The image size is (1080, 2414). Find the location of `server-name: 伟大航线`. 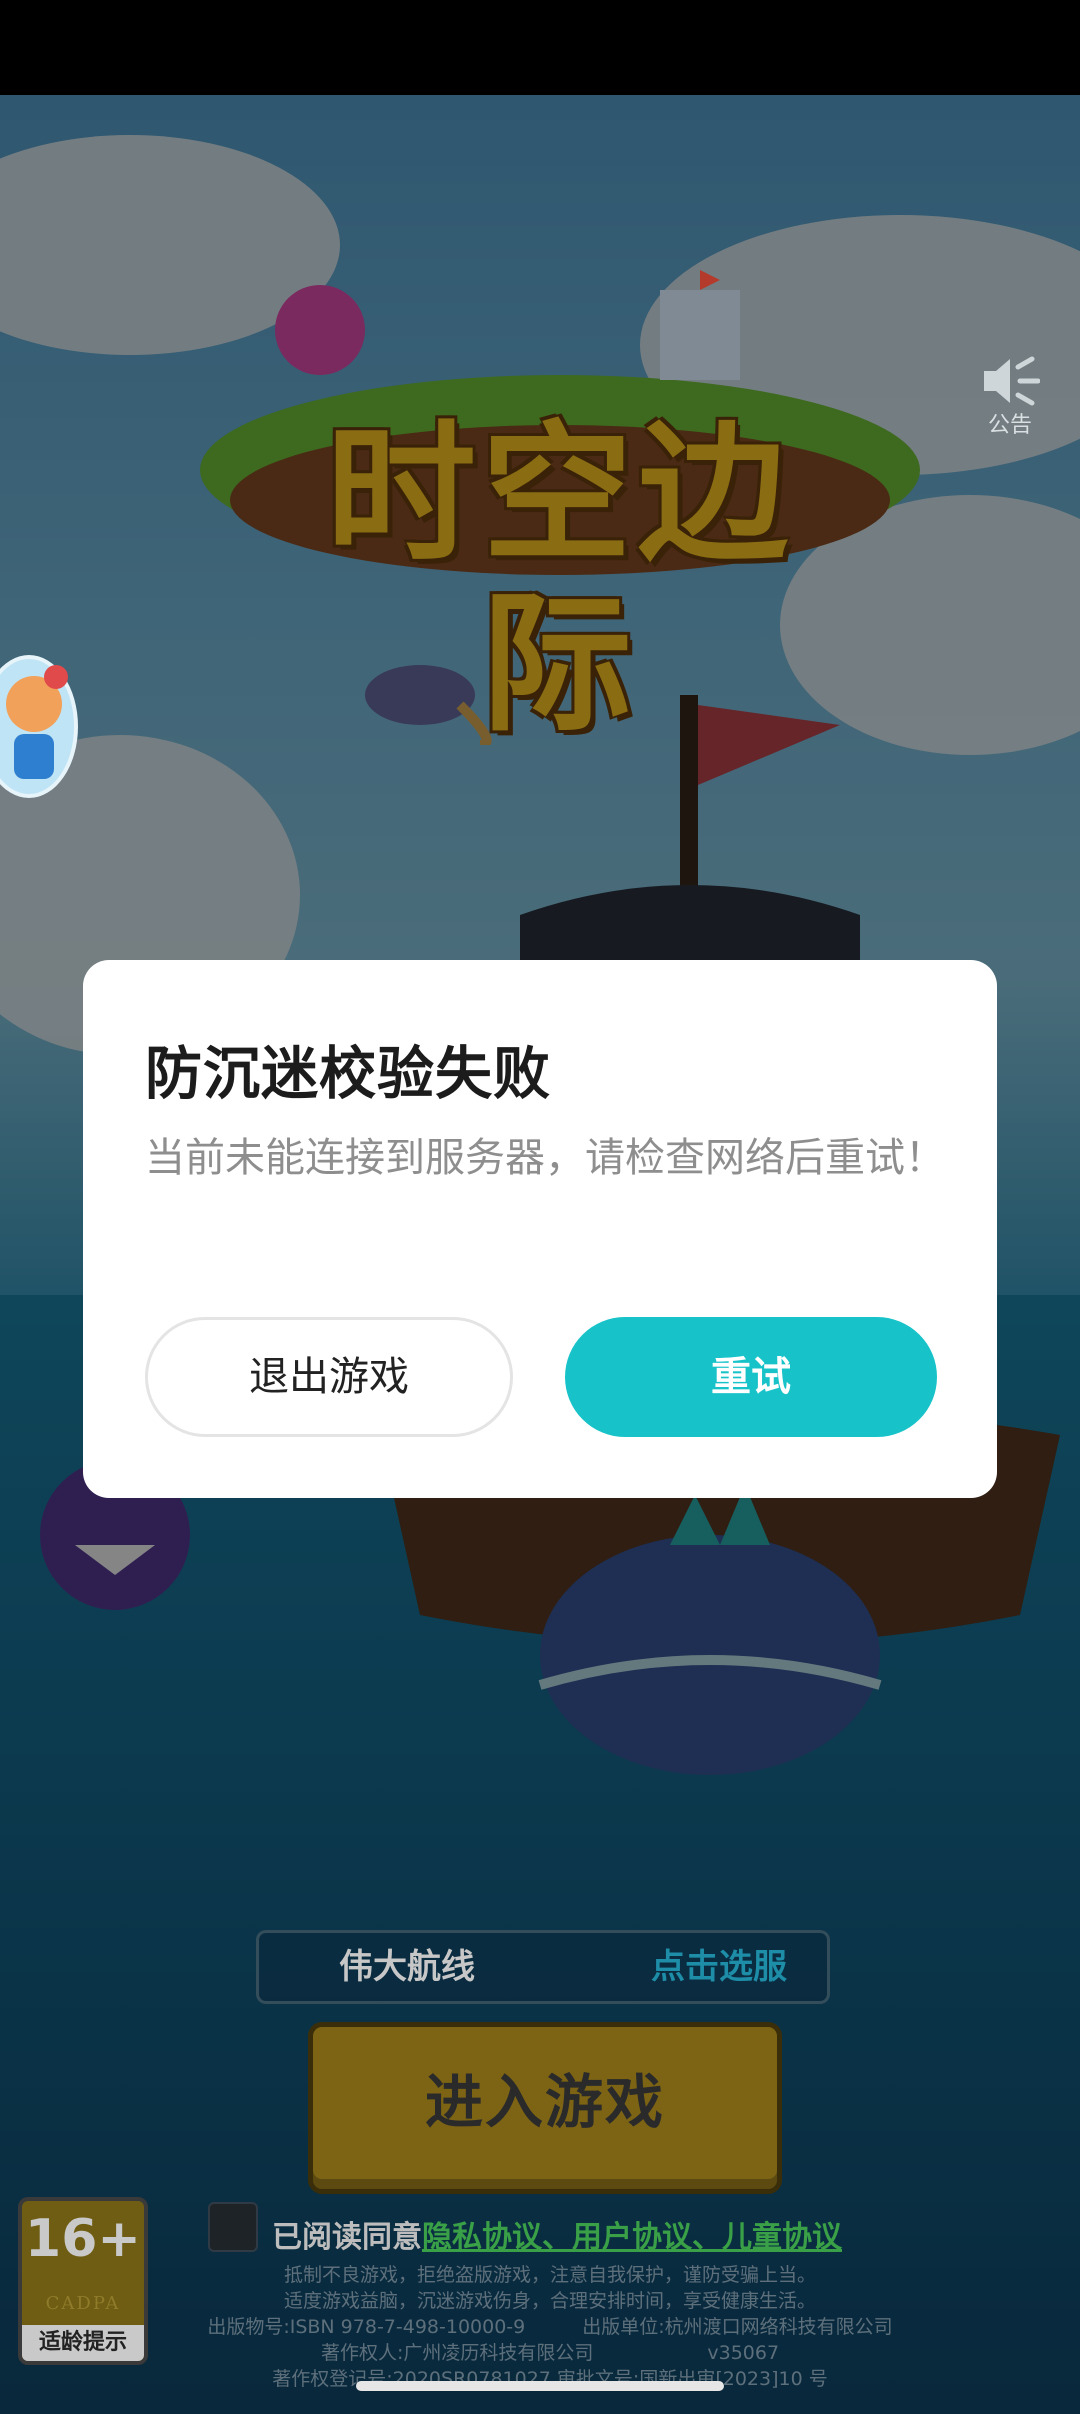

server-name: 伟大航线 is located at coordinates (407, 1967).